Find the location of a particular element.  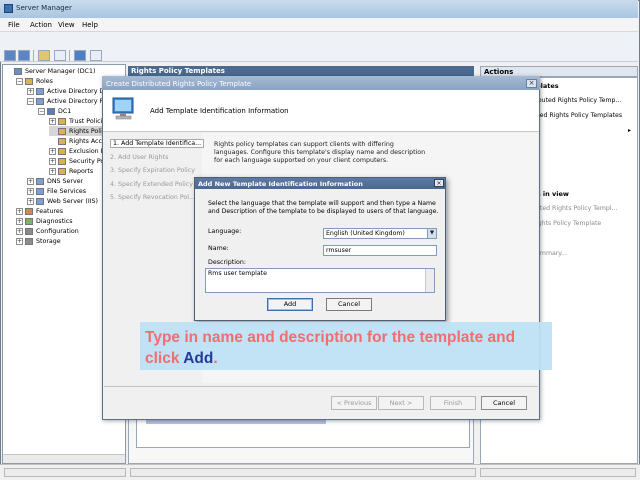

tree-item-label: Configuration is located at coordinates (57, 231).